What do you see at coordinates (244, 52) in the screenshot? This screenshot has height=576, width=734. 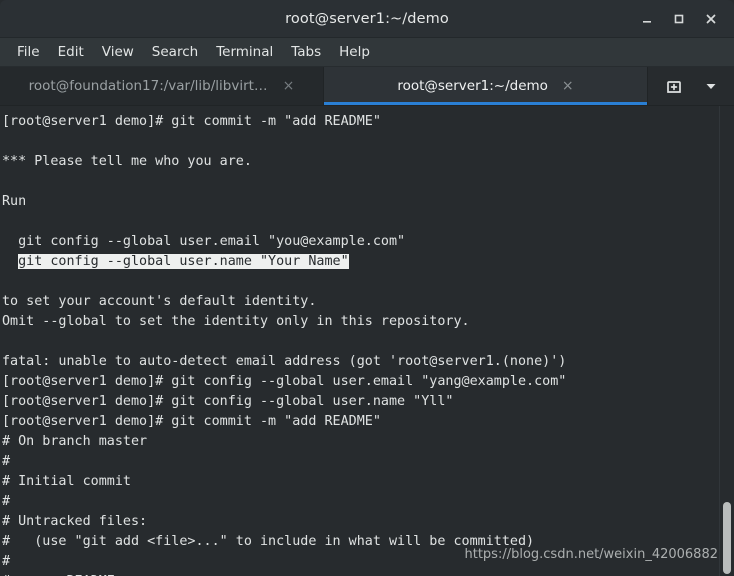 I see `menu-item-terminal: Terminal` at bounding box center [244, 52].